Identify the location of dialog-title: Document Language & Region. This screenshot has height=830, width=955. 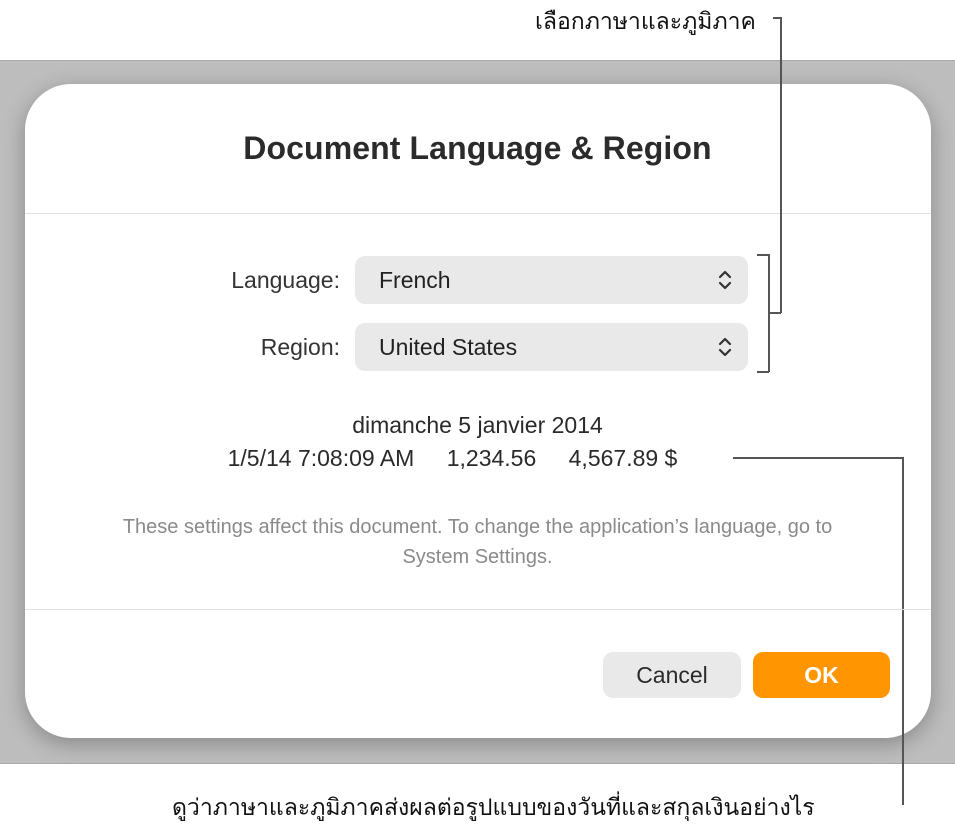
(477, 148).